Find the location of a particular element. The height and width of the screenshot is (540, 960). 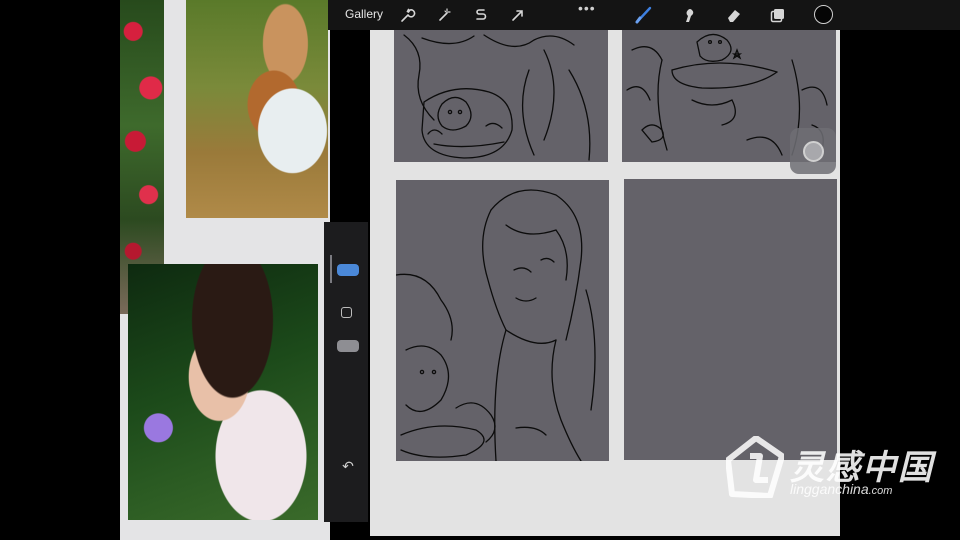

brush-opacity-slider is located at coordinates (348, 346).